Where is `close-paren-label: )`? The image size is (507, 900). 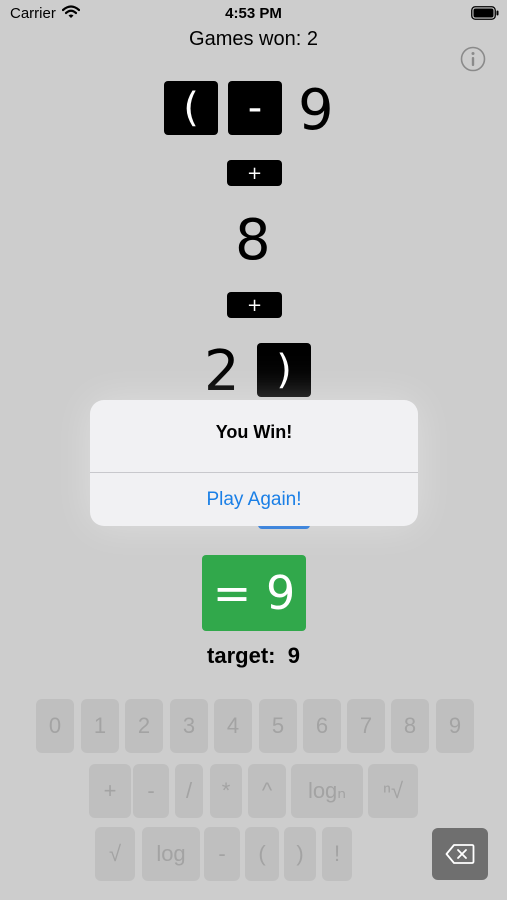 close-paren-label: ) is located at coordinates (284, 370).